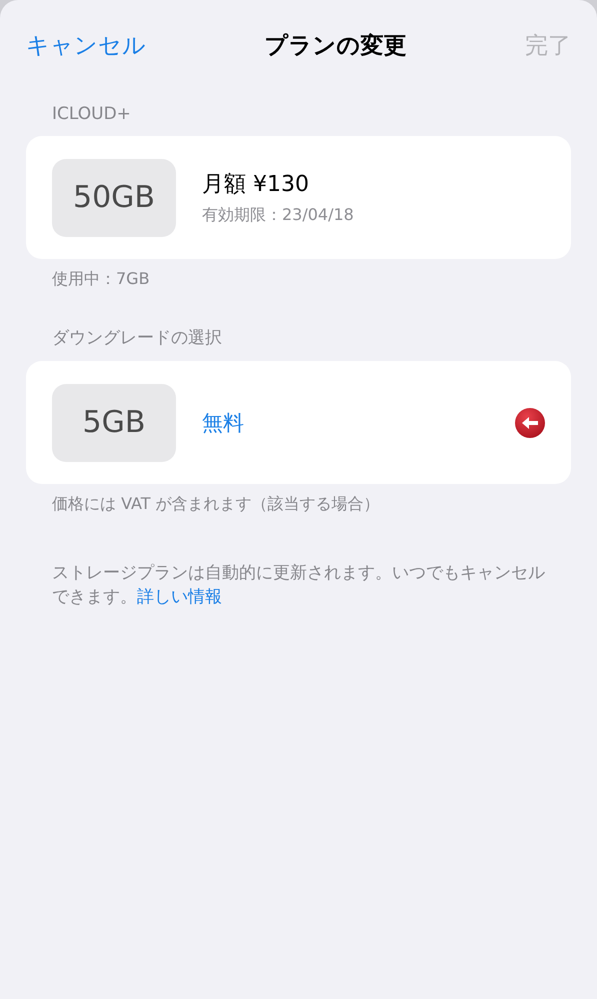  I want to click on plan-option: 5GB 無料, so click(298, 422).